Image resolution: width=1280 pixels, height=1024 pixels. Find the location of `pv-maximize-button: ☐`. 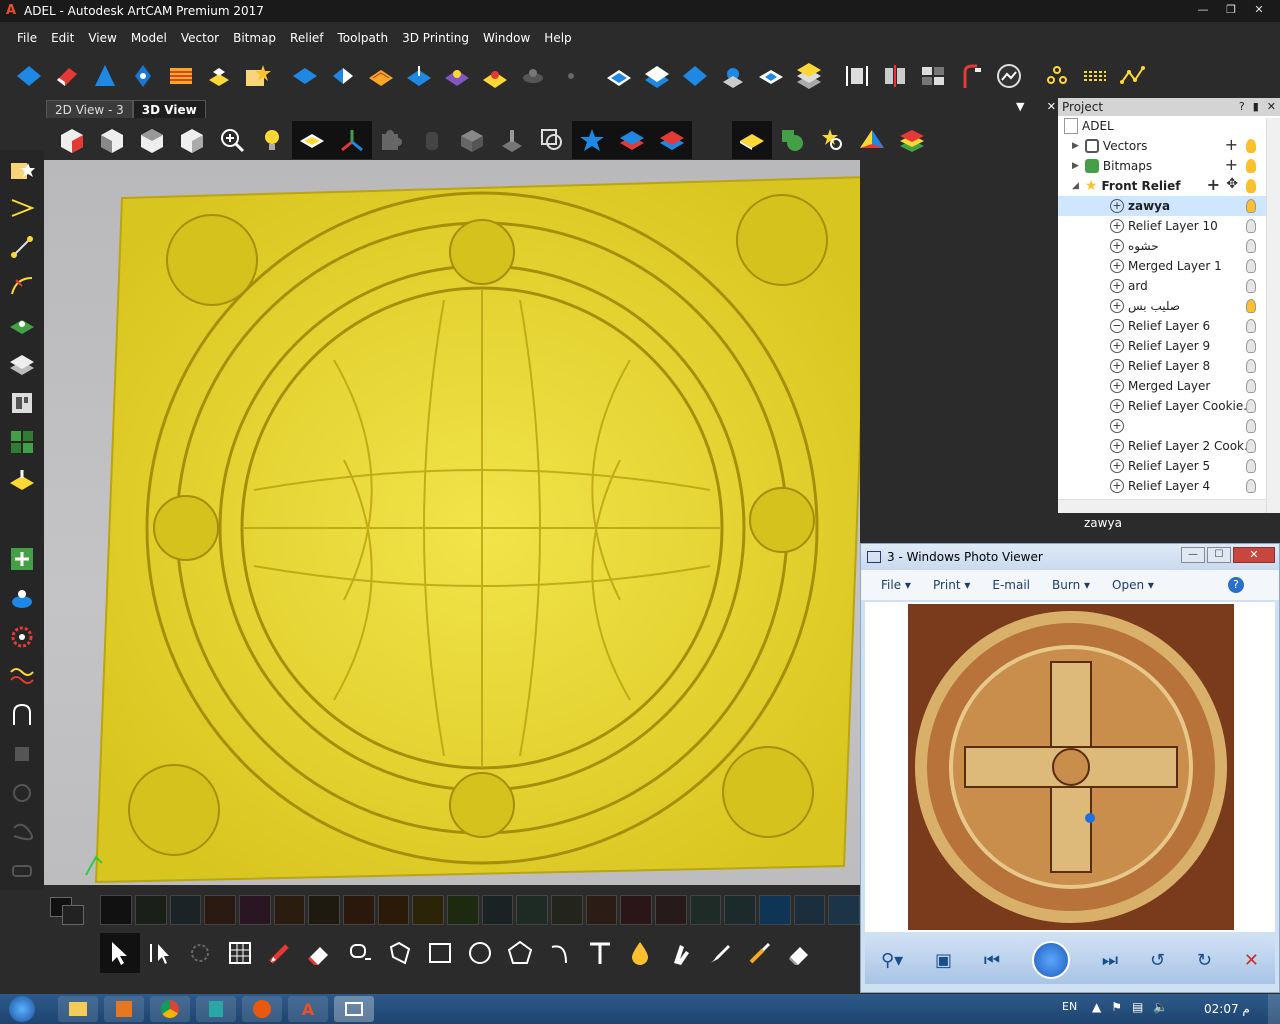

pv-maximize-button: ☐ is located at coordinates (1219, 555).